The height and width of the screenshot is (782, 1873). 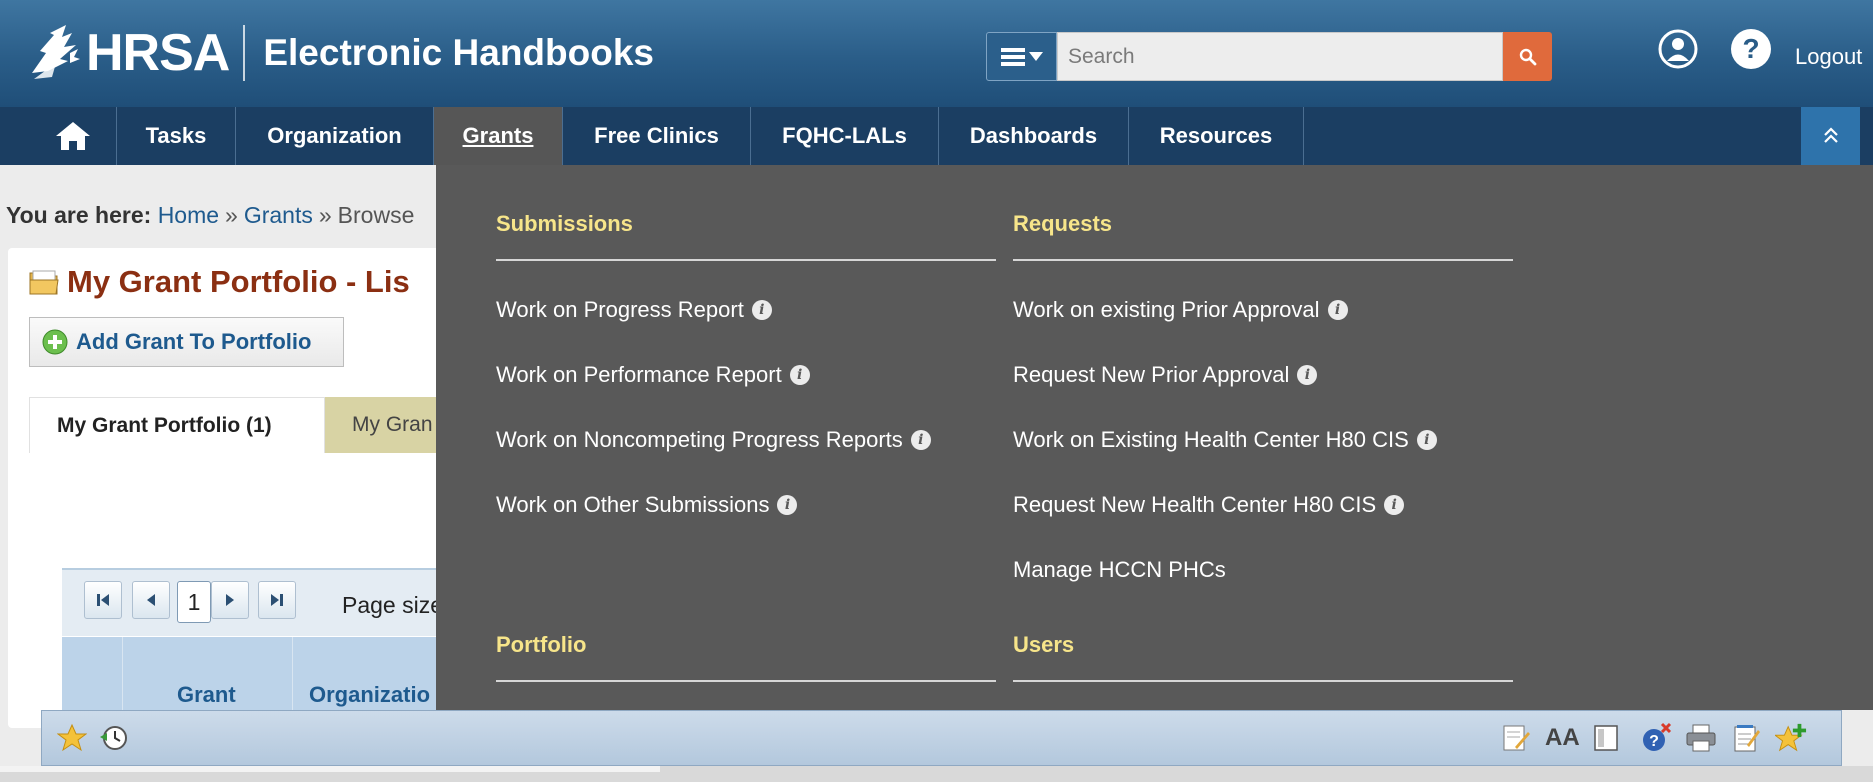 I want to click on menu-link-other-submissions: Work on Other Submissions i, so click(x=647, y=505).